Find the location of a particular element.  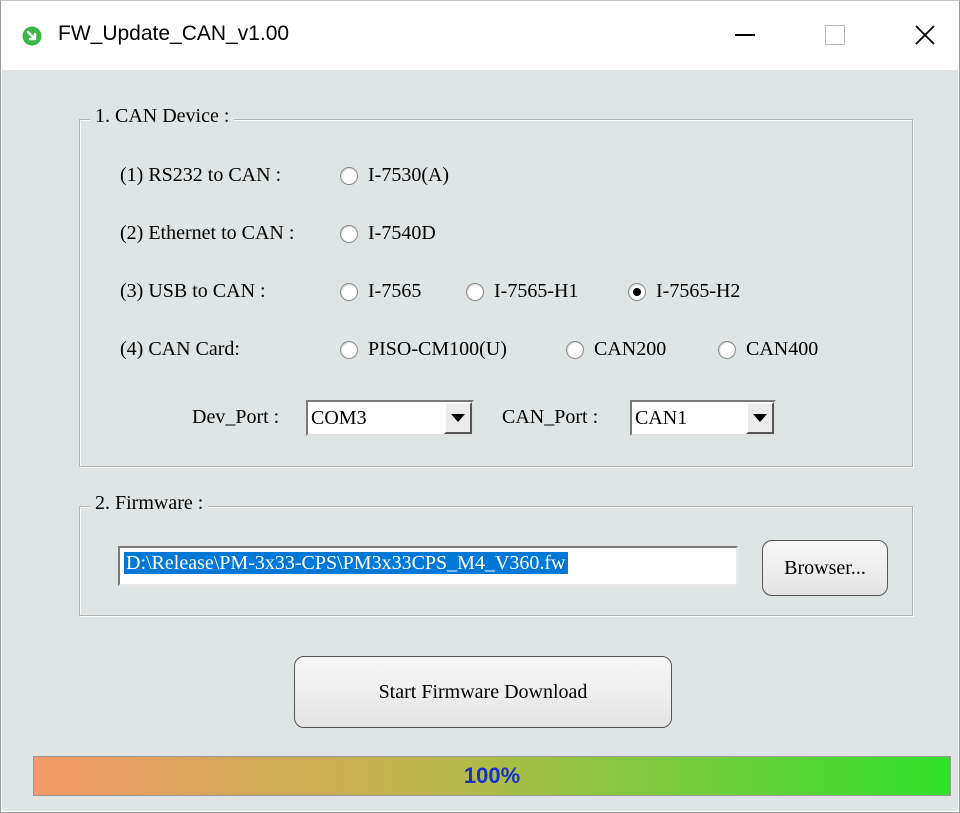

maximize-button is located at coordinates (835, 35).